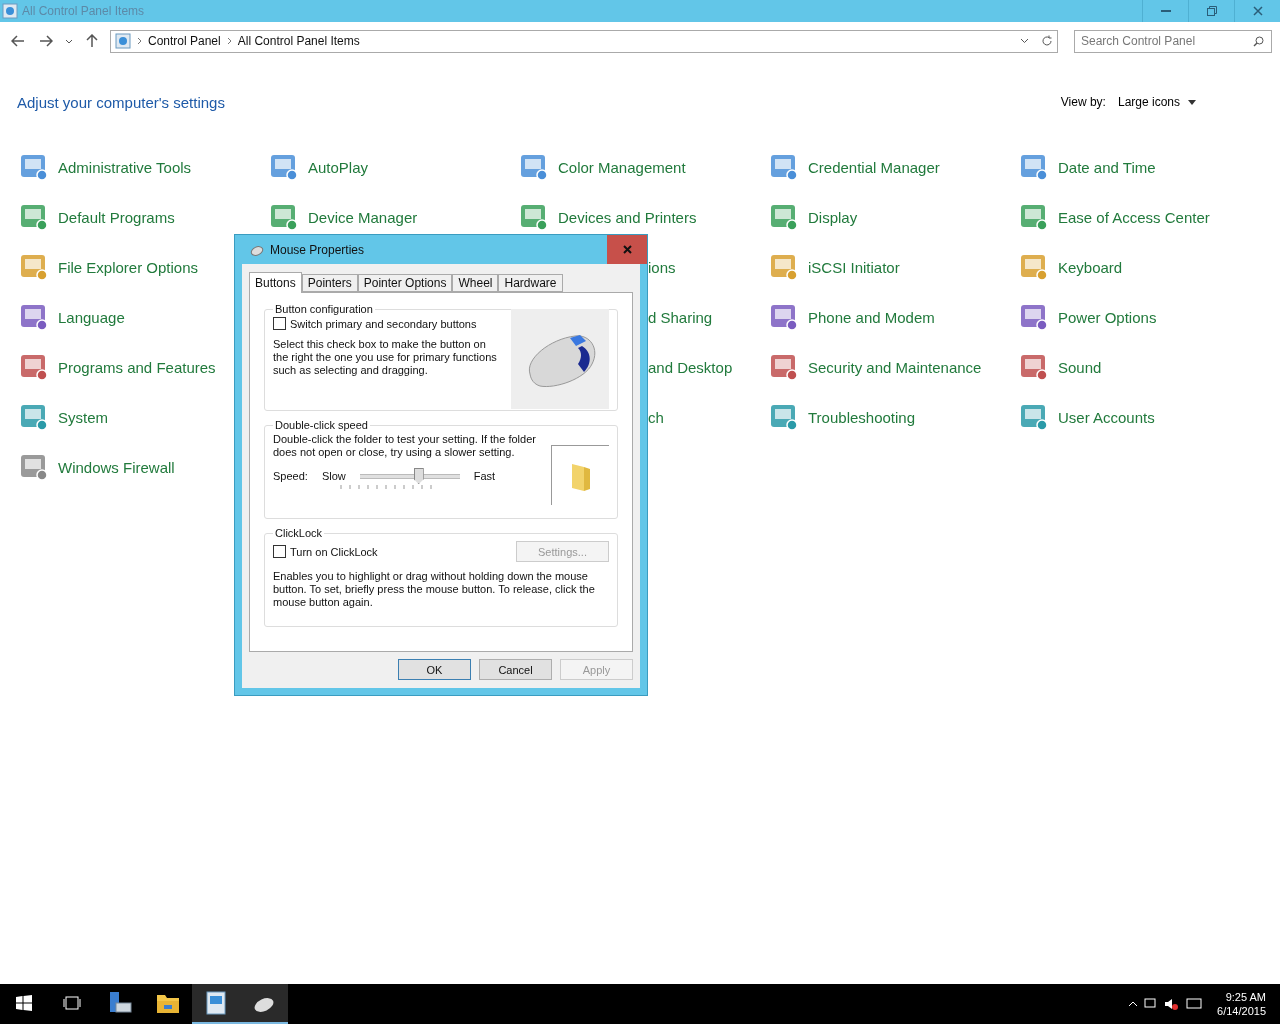 This screenshot has width=1280, height=1024. What do you see at coordinates (607, 217) in the screenshot?
I see `control-panel-link: Devices and Printers` at bounding box center [607, 217].